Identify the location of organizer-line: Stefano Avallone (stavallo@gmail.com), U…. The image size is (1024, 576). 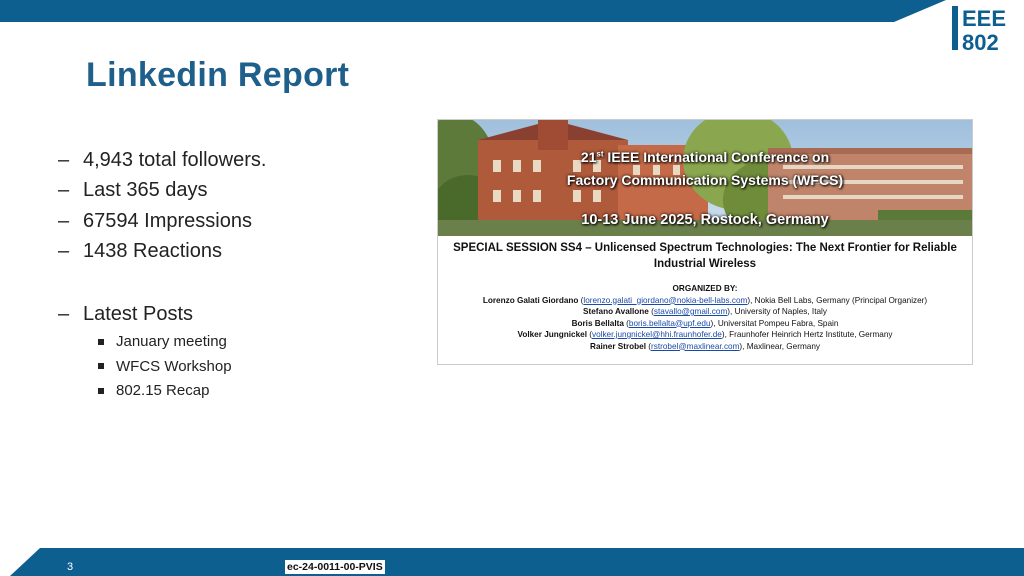
(705, 311).